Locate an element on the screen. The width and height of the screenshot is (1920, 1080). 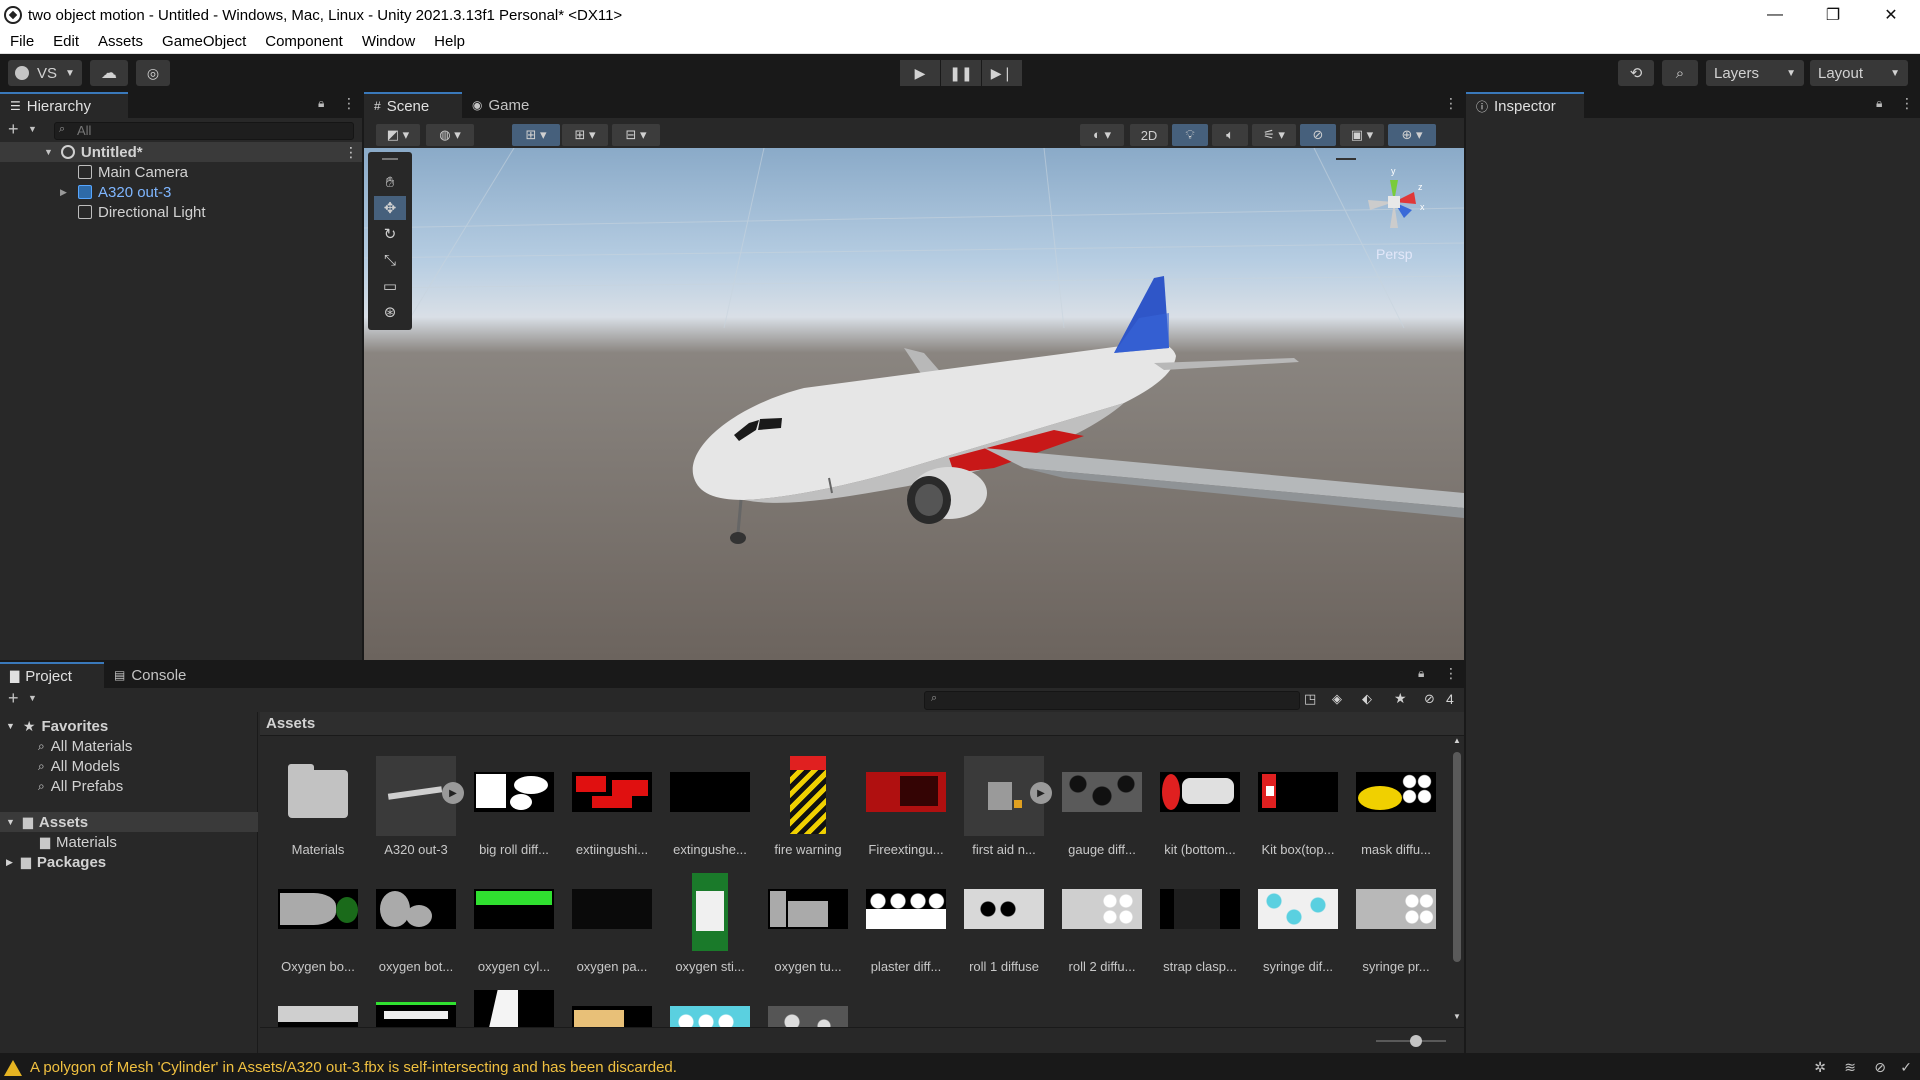
menu-window: Window is located at coordinates (388, 41).